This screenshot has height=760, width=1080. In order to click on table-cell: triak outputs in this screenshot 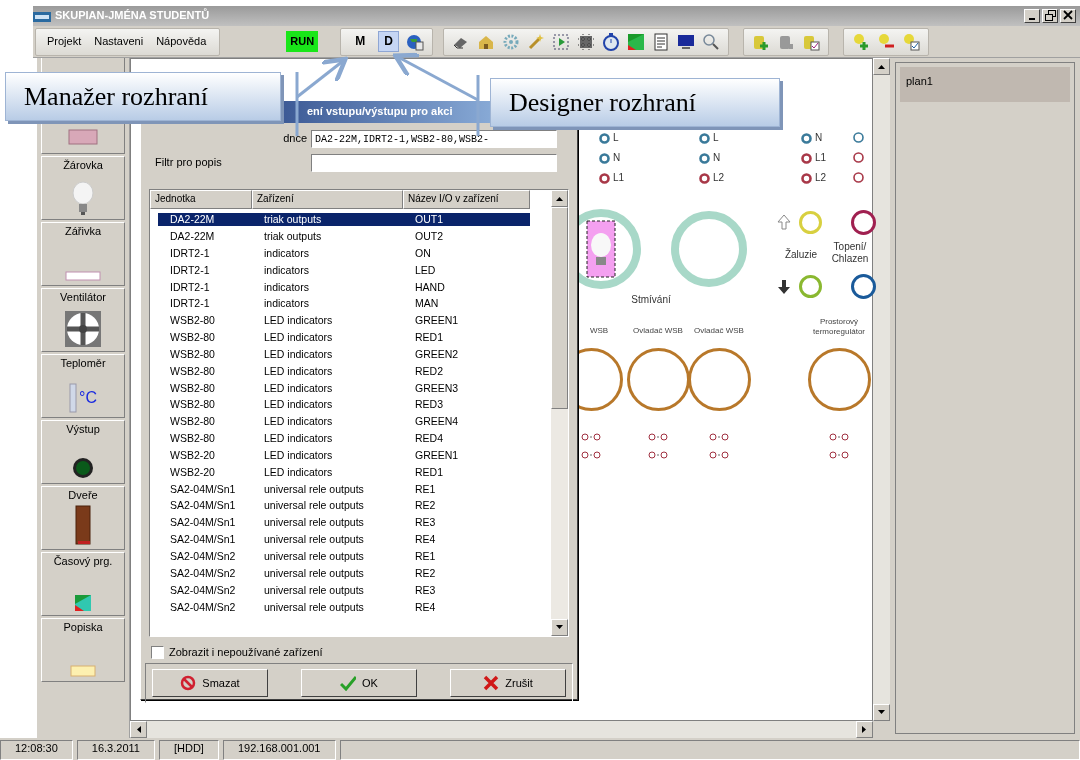, I will do `click(327, 219)`.